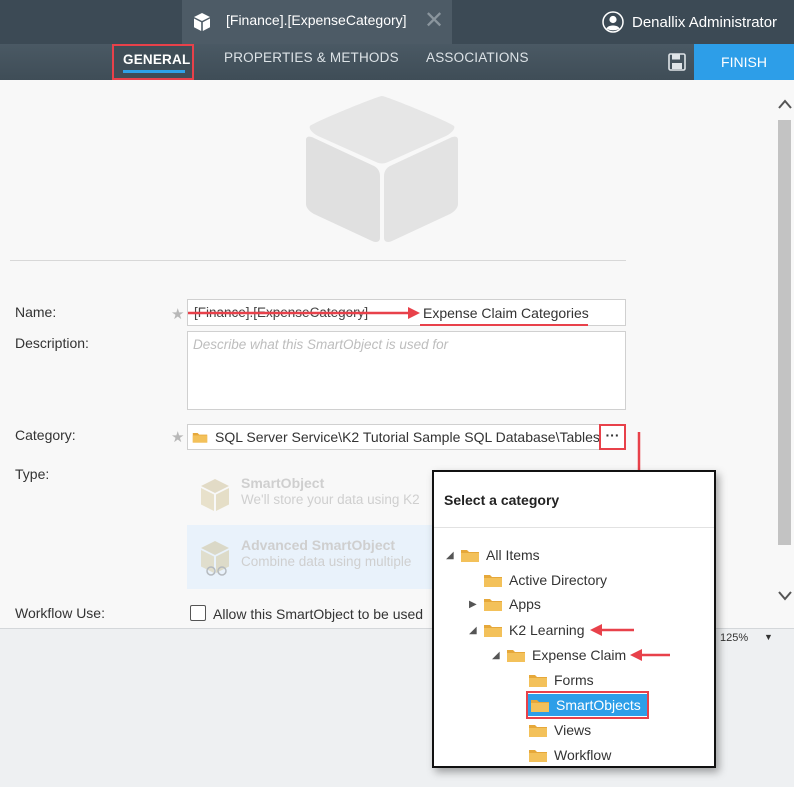 The height and width of the screenshot is (787, 794). I want to click on tree-item-label: Workflow, so click(583, 755).